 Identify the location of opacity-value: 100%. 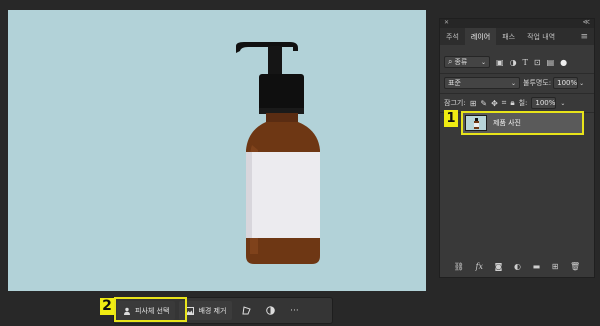
(567, 83).